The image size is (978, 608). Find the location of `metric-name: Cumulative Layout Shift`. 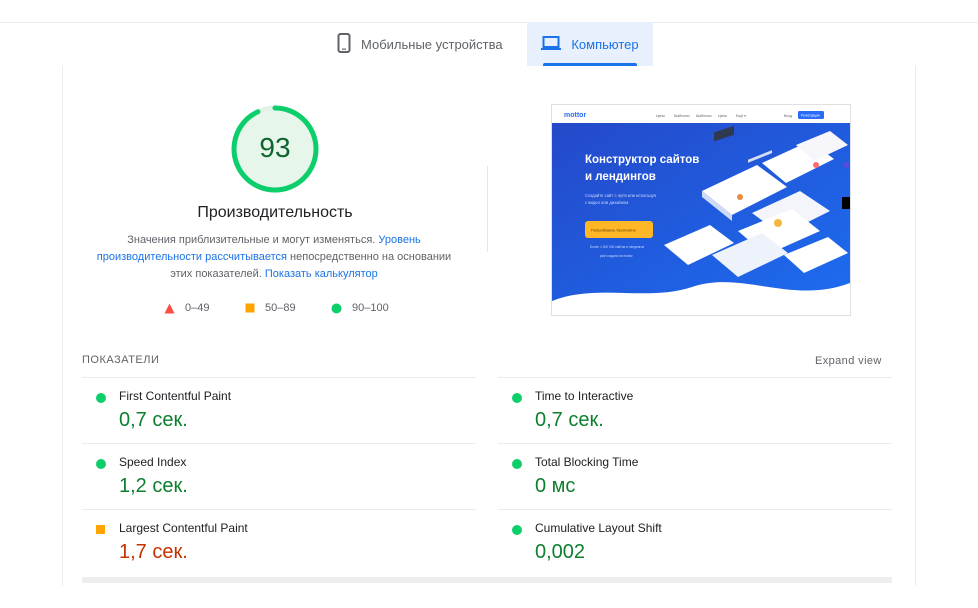

metric-name: Cumulative Layout Shift is located at coordinates (598, 528).